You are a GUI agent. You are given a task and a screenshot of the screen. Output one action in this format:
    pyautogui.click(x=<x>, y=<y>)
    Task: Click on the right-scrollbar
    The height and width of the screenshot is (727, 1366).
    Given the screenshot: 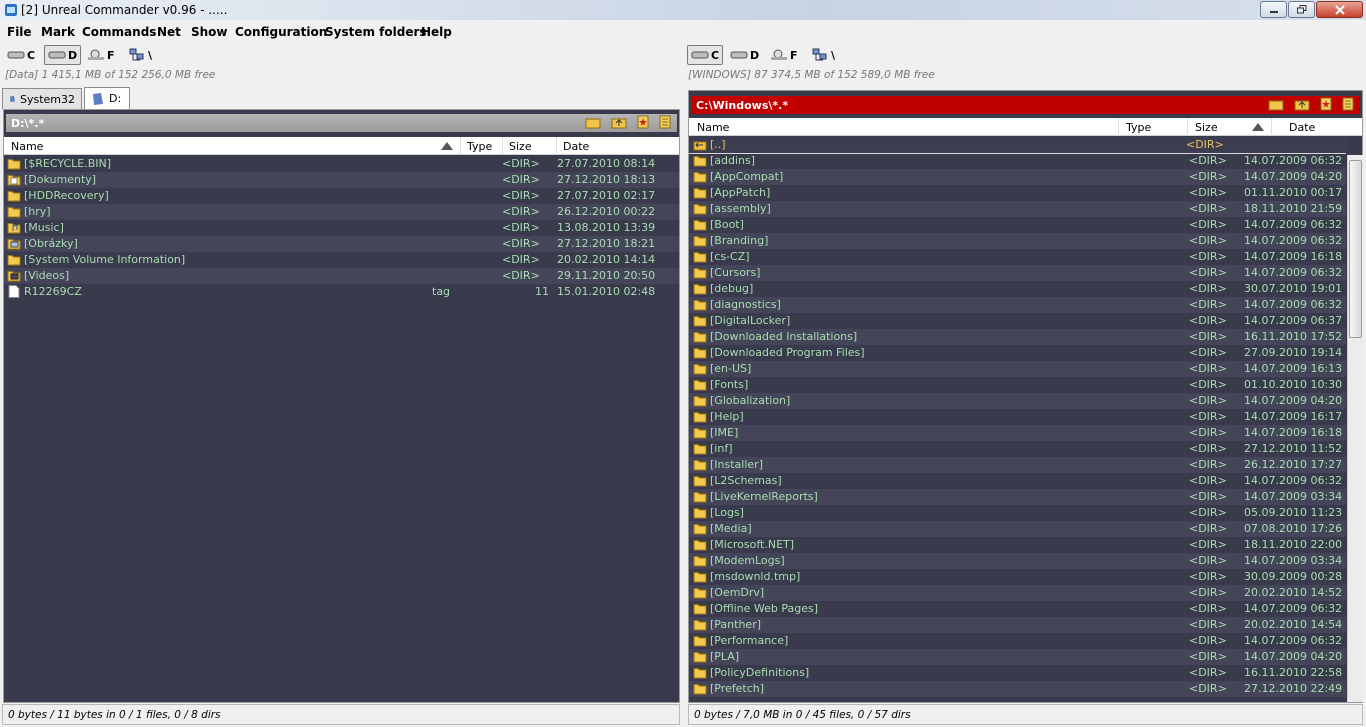 What is the action you would take?
    pyautogui.click(x=1355, y=428)
    